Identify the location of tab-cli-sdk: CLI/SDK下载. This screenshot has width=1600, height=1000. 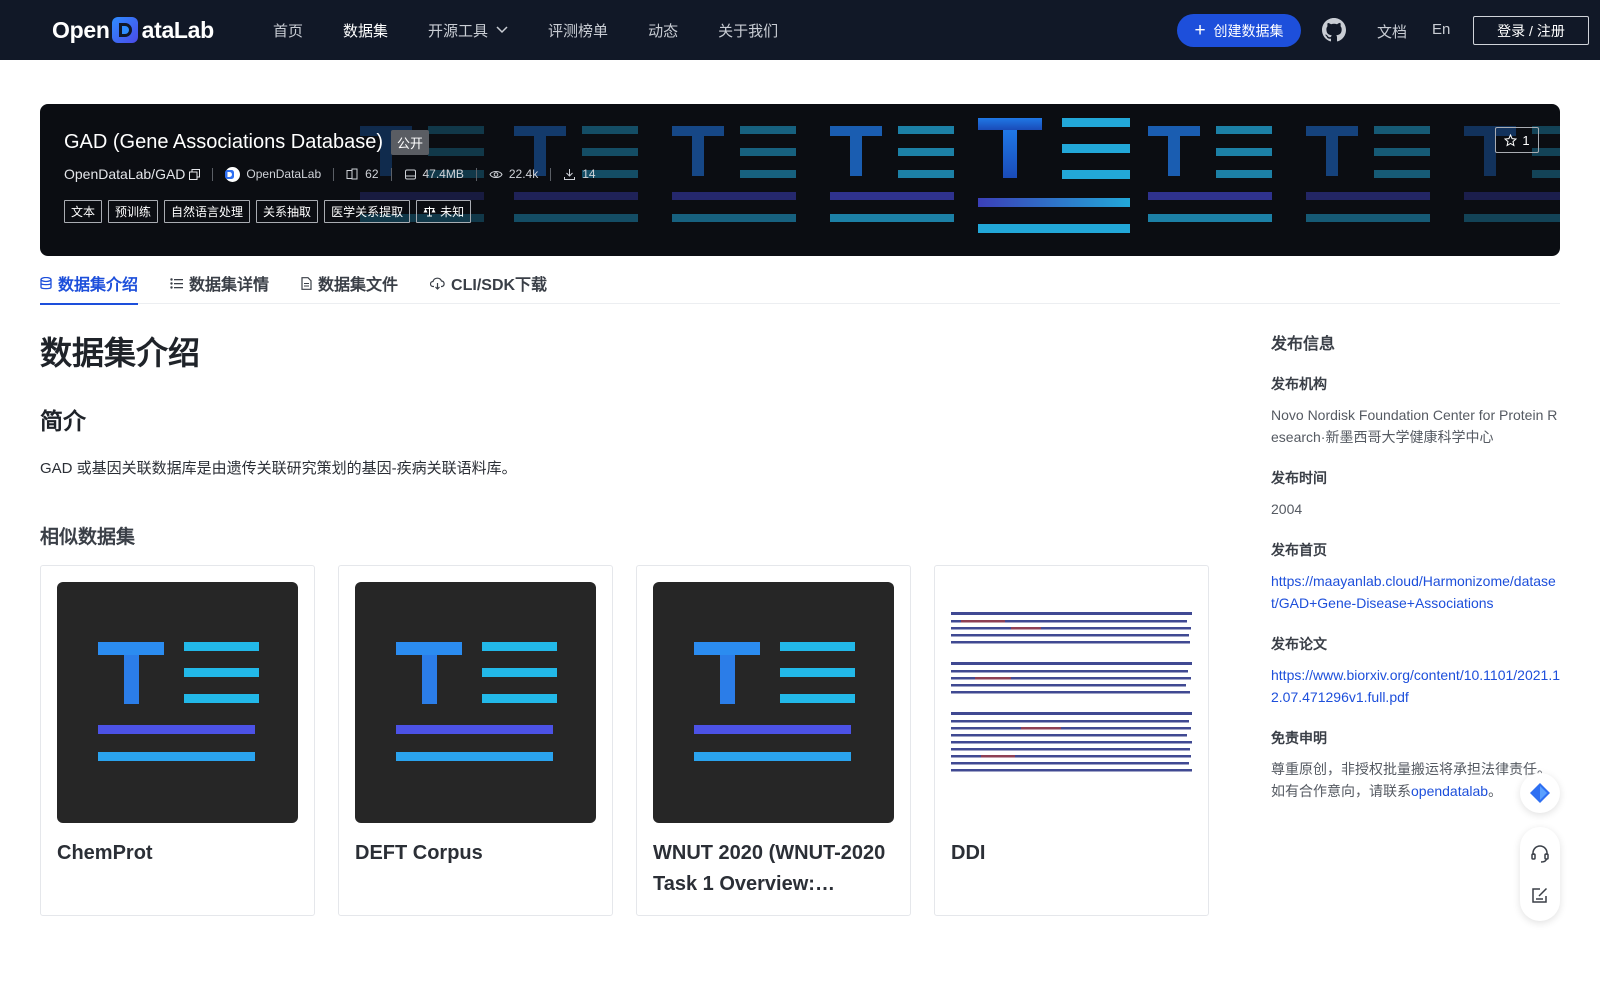
(488, 283).